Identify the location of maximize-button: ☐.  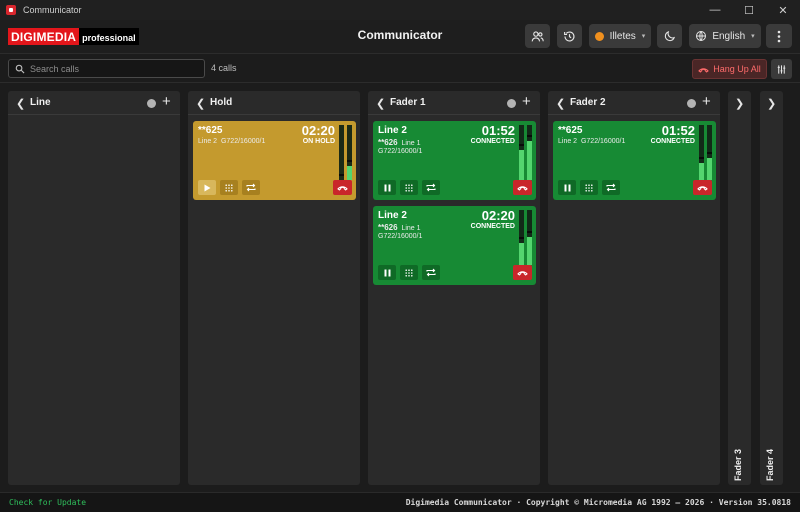
(749, 10).